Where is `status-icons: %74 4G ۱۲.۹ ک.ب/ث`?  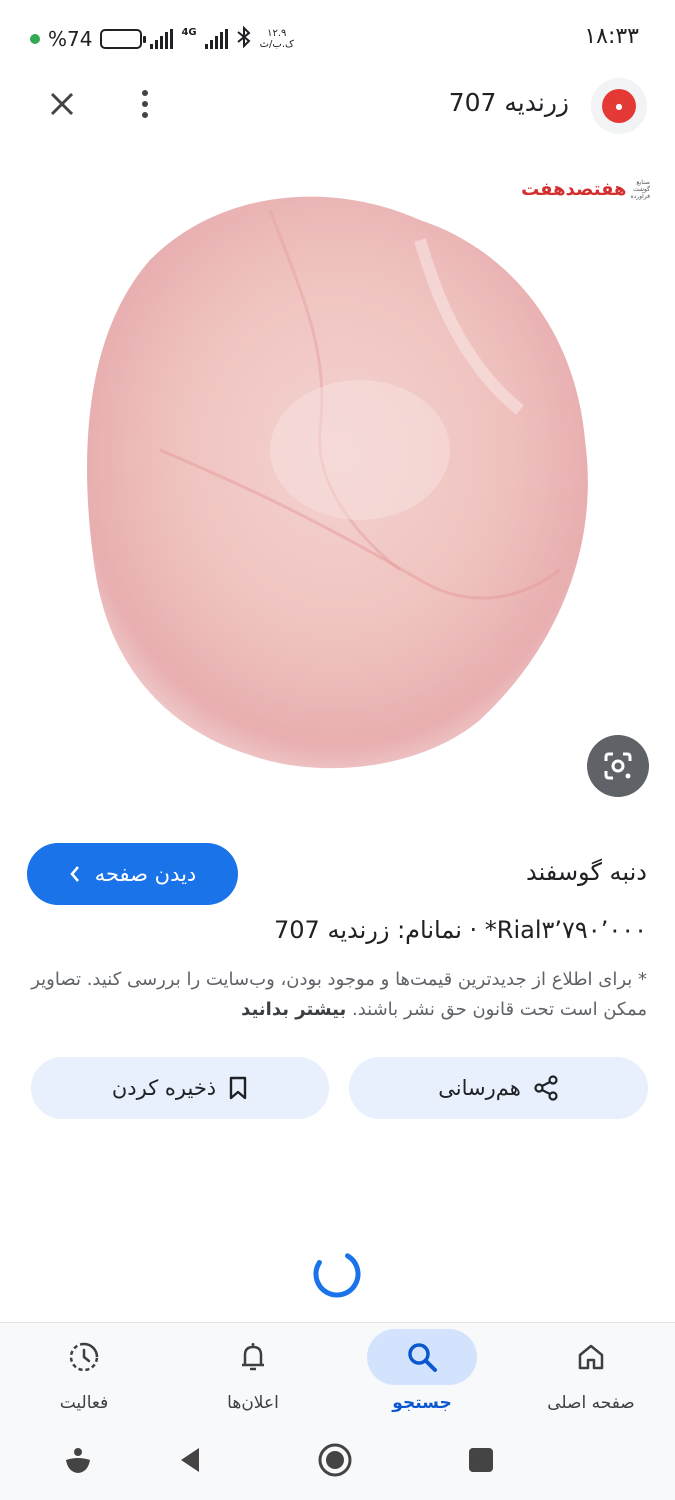 status-icons: %74 4G ۱۲.۹ ک.ب/ث is located at coordinates (162, 39).